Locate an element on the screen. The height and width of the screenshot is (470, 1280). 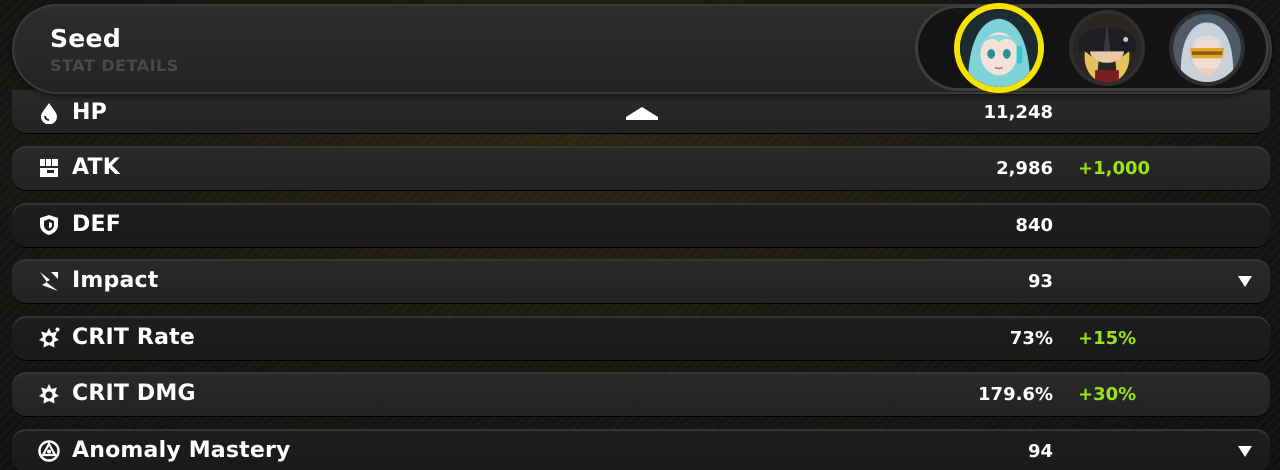
team-selector is located at coordinates (1092, 48).